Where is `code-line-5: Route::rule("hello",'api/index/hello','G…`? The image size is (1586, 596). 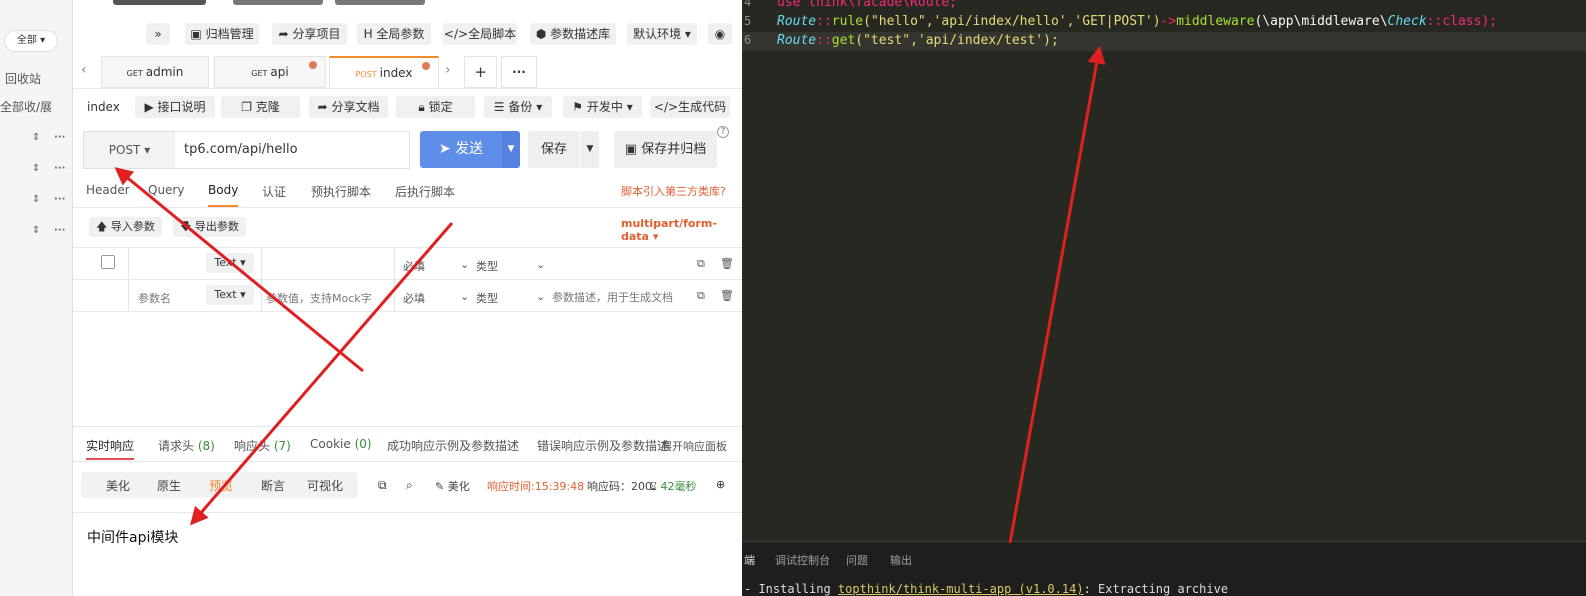 code-line-5: Route::rule("hello",'api/index/hello','G… is located at coordinates (1137, 21).